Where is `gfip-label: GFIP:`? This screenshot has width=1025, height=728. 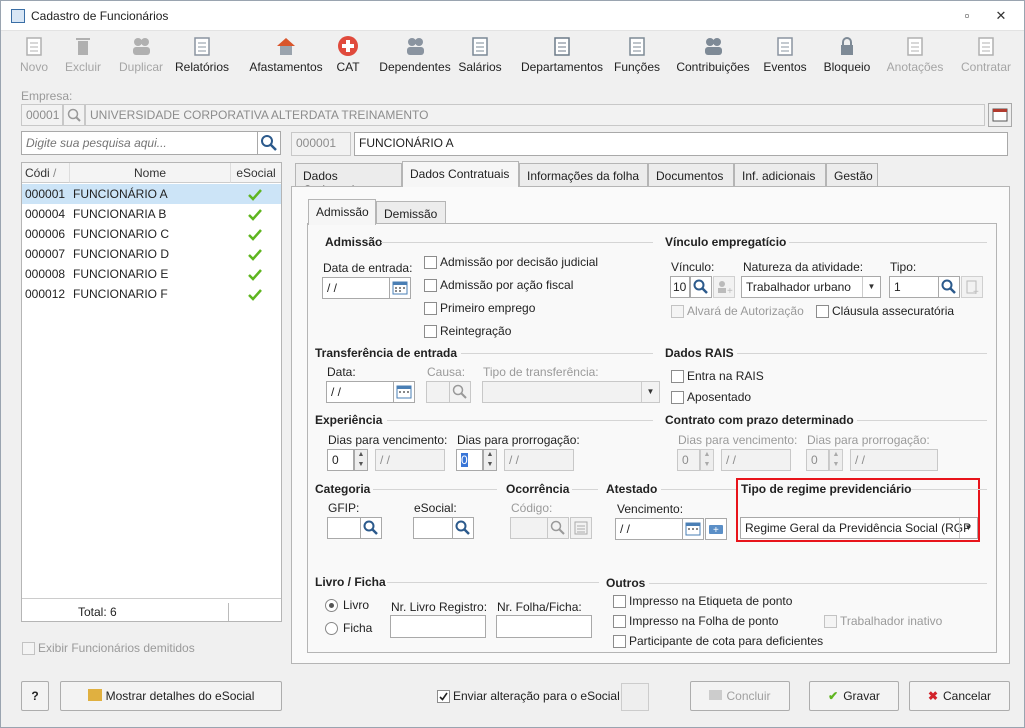 gfip-label: GFIP: is located at coordinates (344, 508).